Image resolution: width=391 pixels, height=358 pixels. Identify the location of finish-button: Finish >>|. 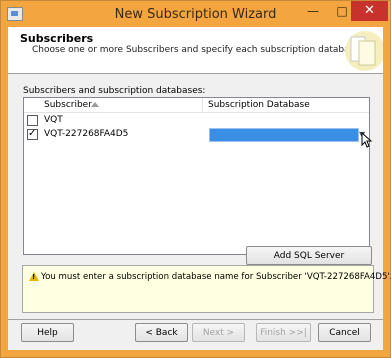
(283, 332).